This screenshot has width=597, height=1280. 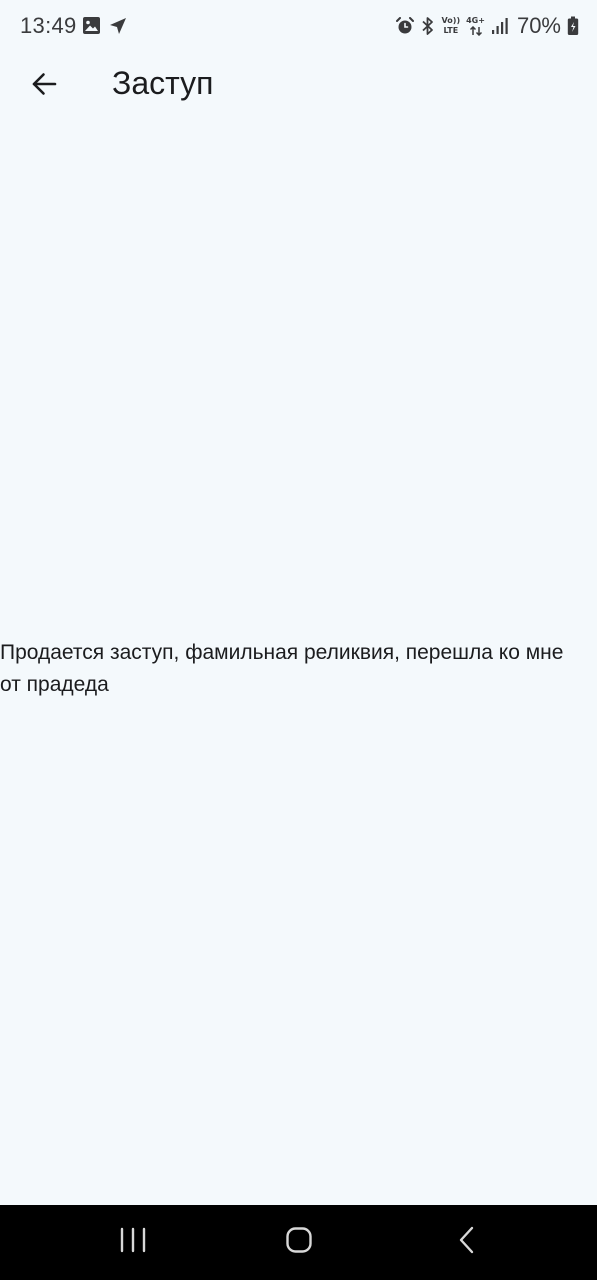 What do you see at coordinates (118, 28) in the screenshot?
I see `location-arrow-icon` at bounding box center [118, 28].